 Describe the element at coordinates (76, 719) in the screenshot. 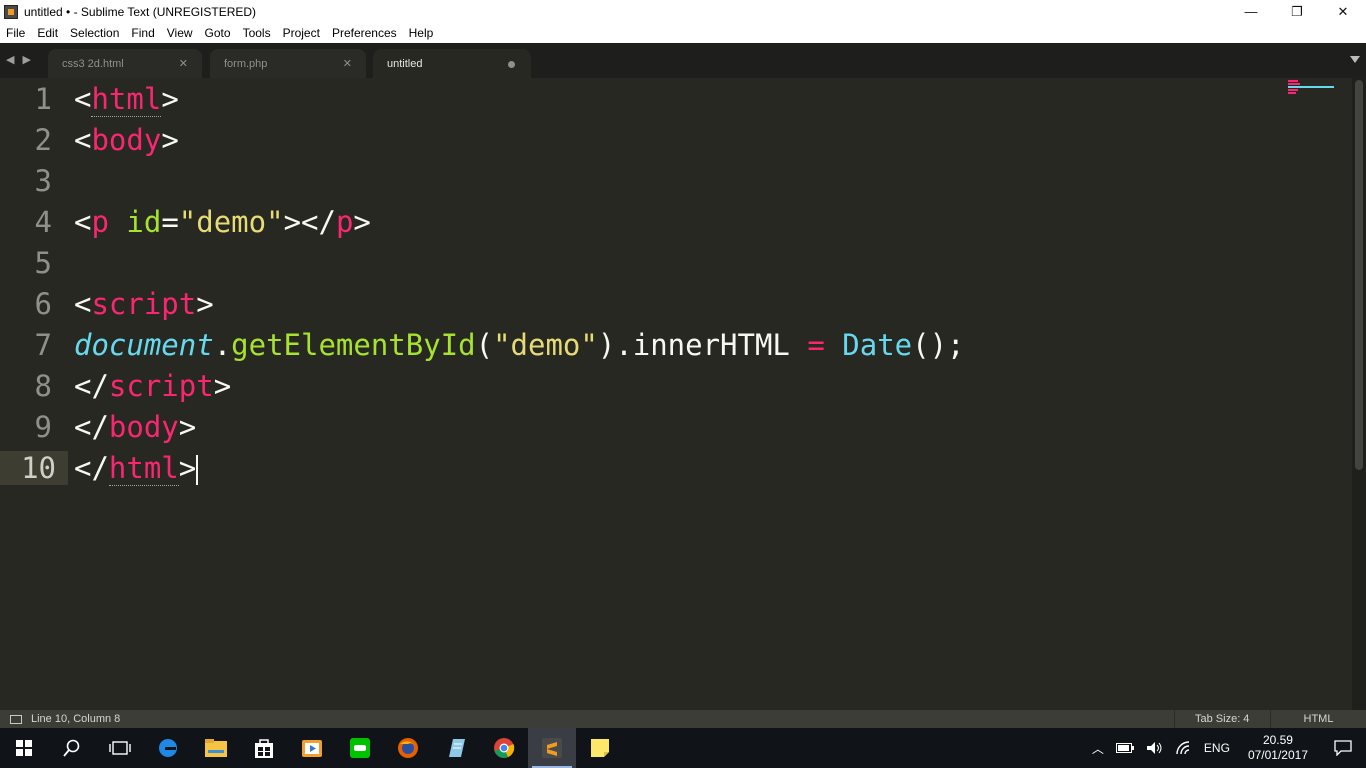

I see `cursor-position: Line 10, Column 8` at that location.